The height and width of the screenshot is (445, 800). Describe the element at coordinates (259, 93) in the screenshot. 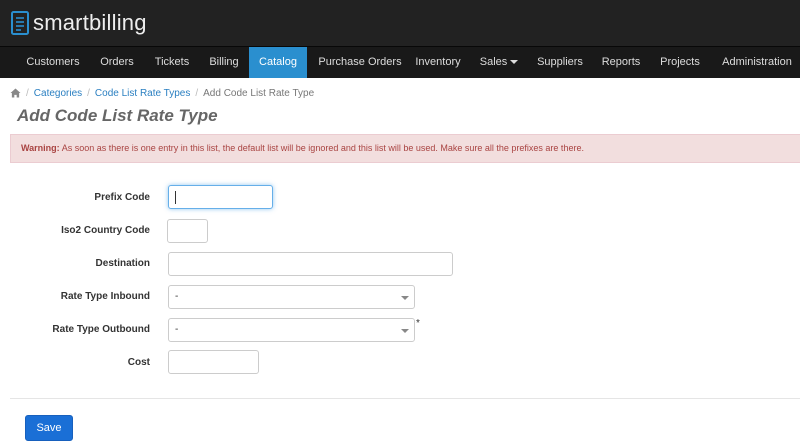

I see `breadcrumb-current: Add Code List Rate Type` at that location.